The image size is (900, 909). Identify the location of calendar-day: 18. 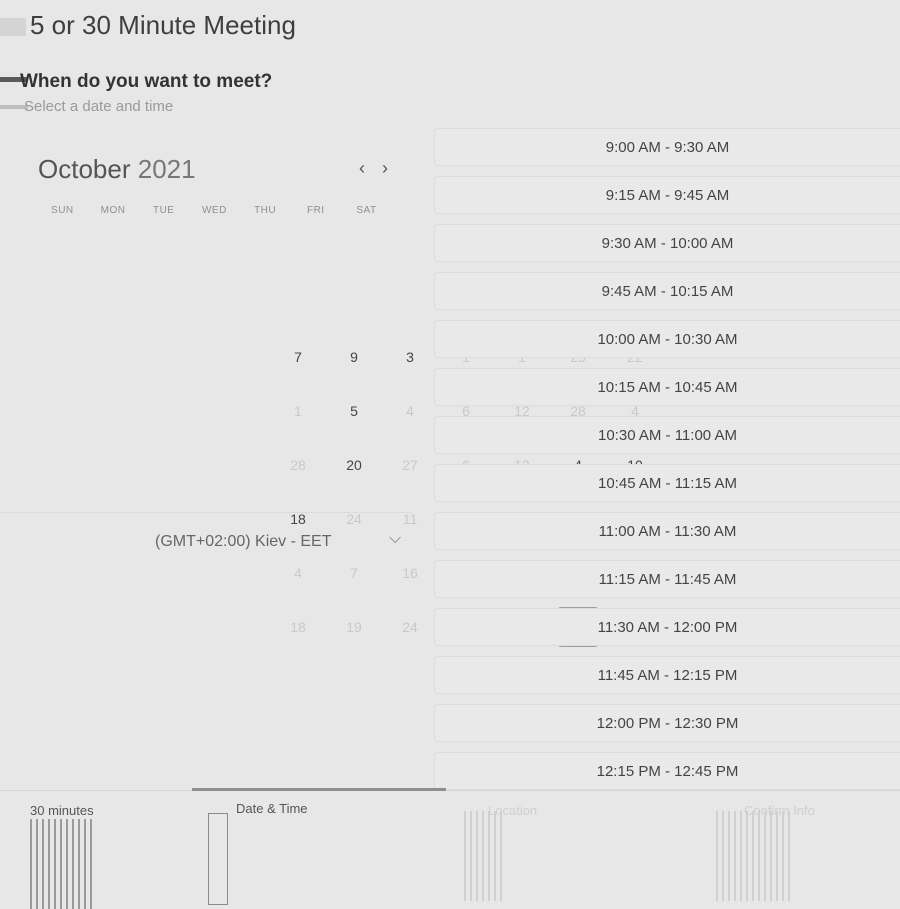
(298, 627).